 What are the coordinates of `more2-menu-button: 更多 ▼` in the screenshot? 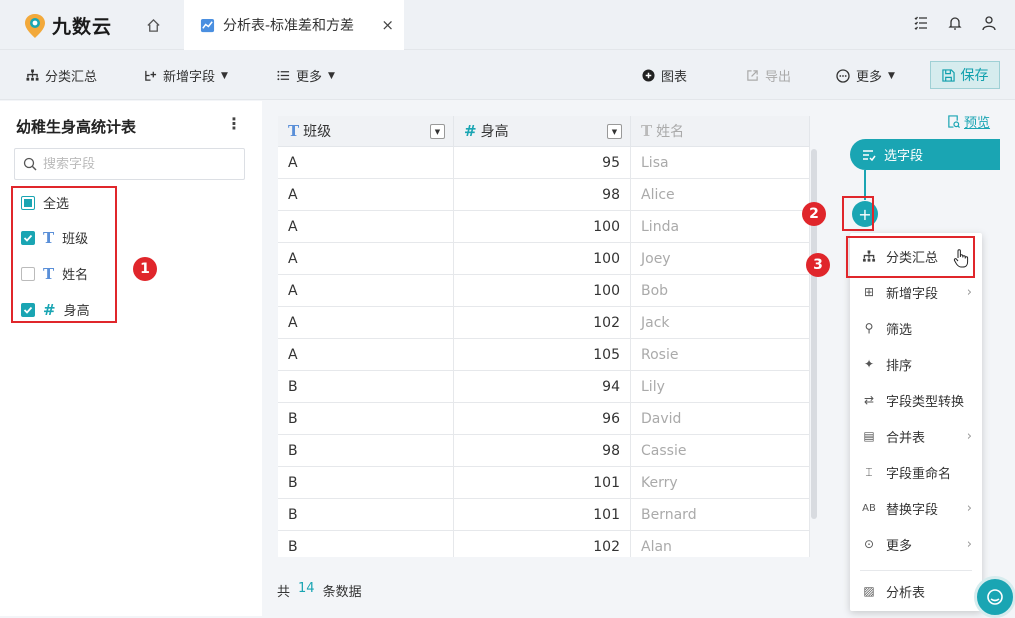 It's located at (865, 75).